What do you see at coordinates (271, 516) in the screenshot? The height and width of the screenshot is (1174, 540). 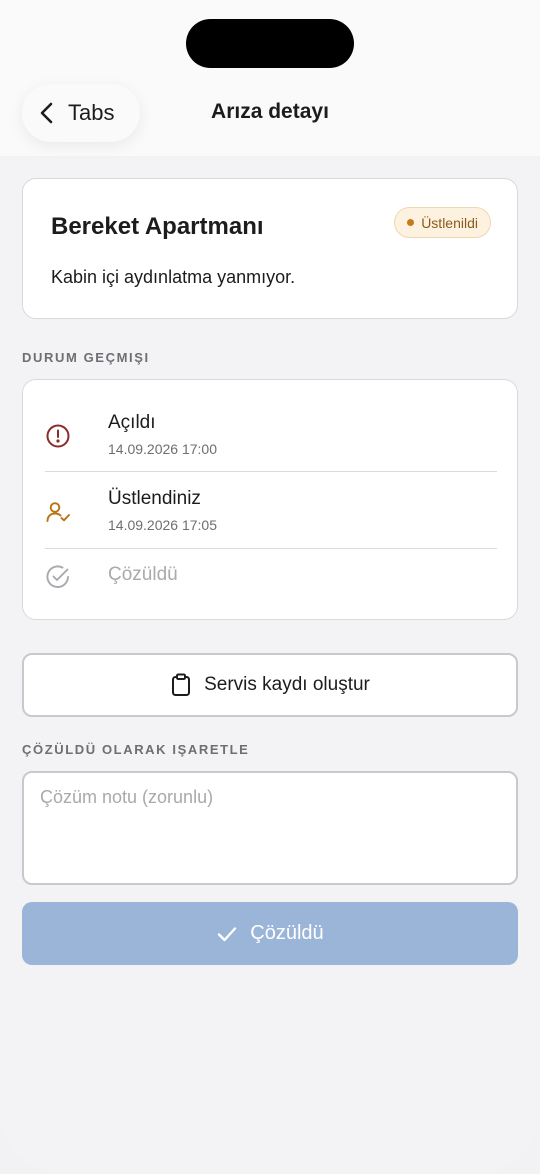 I see `history-item-claimed: Üstlendiniz 14.09.2026 17:05` at bounding box center [271, 516].